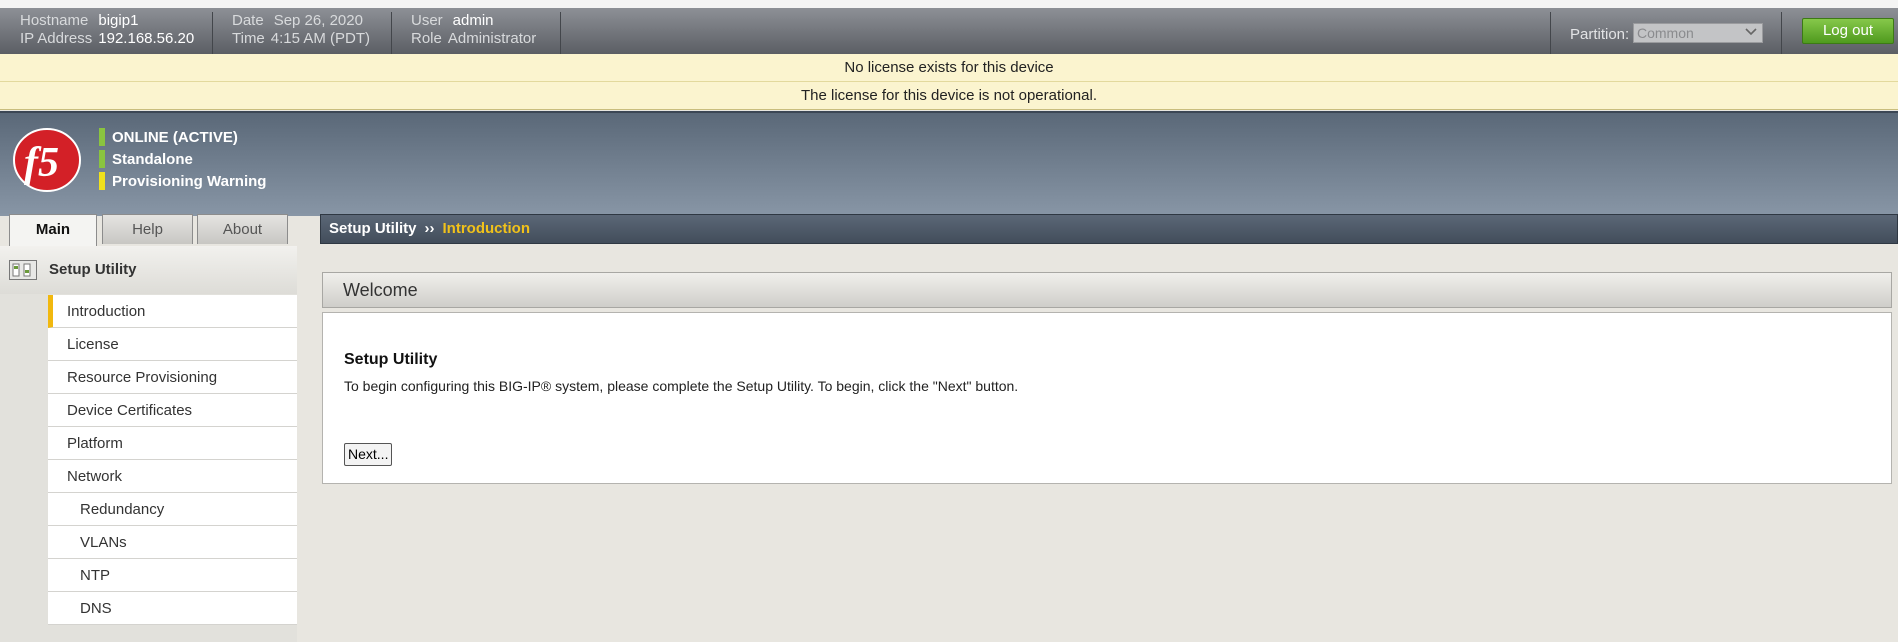  What do you see at coordinates (248, 20) in the screenshot?
I see `date-label: Date` at bounding box center [248, 20].